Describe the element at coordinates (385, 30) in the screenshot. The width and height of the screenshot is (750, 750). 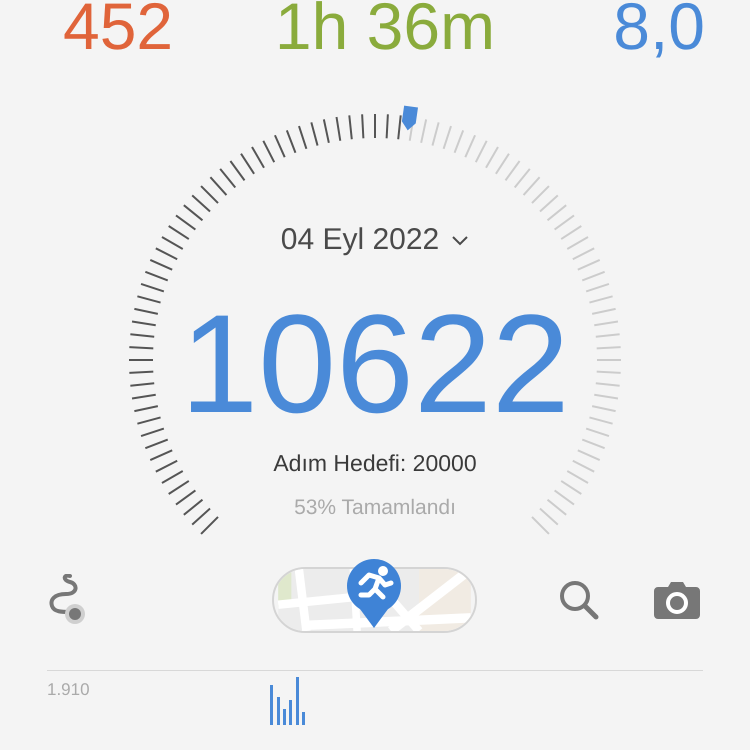
I see `stat-value: 1h 36m` at that location.